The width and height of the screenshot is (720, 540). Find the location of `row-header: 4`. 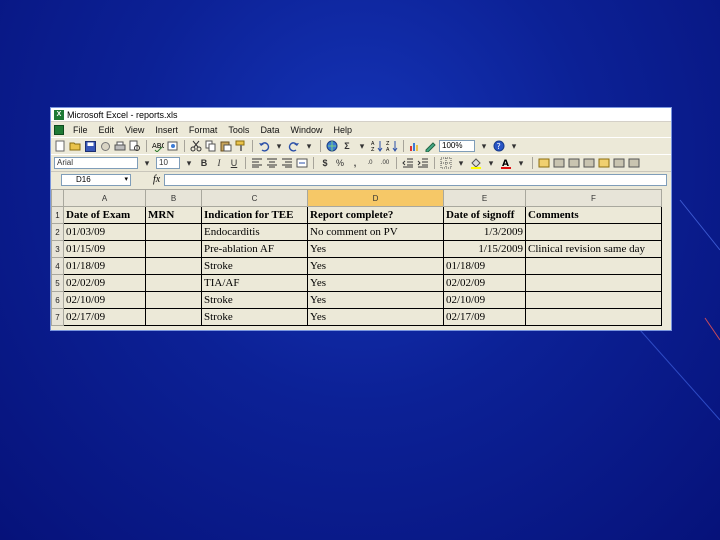

row-header: 4 is located at coordinates (57, 266).